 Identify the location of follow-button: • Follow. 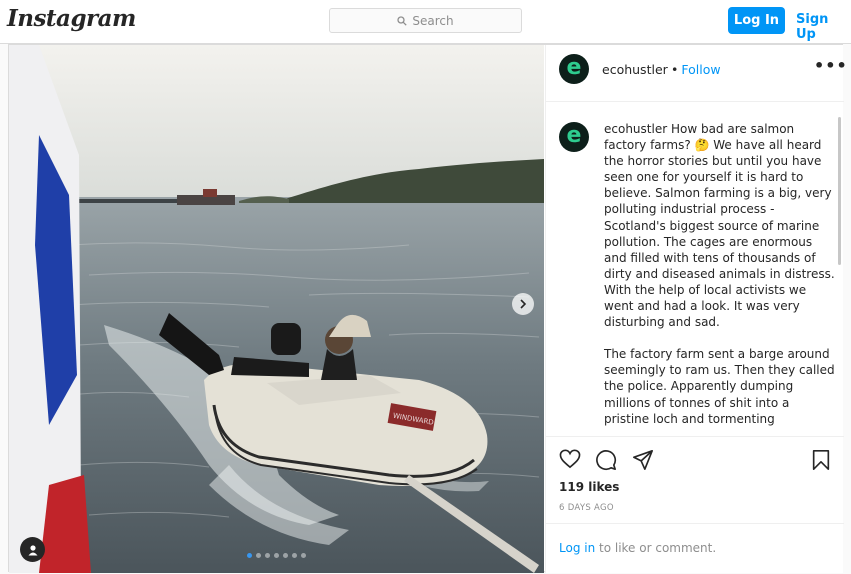
(696, 69).